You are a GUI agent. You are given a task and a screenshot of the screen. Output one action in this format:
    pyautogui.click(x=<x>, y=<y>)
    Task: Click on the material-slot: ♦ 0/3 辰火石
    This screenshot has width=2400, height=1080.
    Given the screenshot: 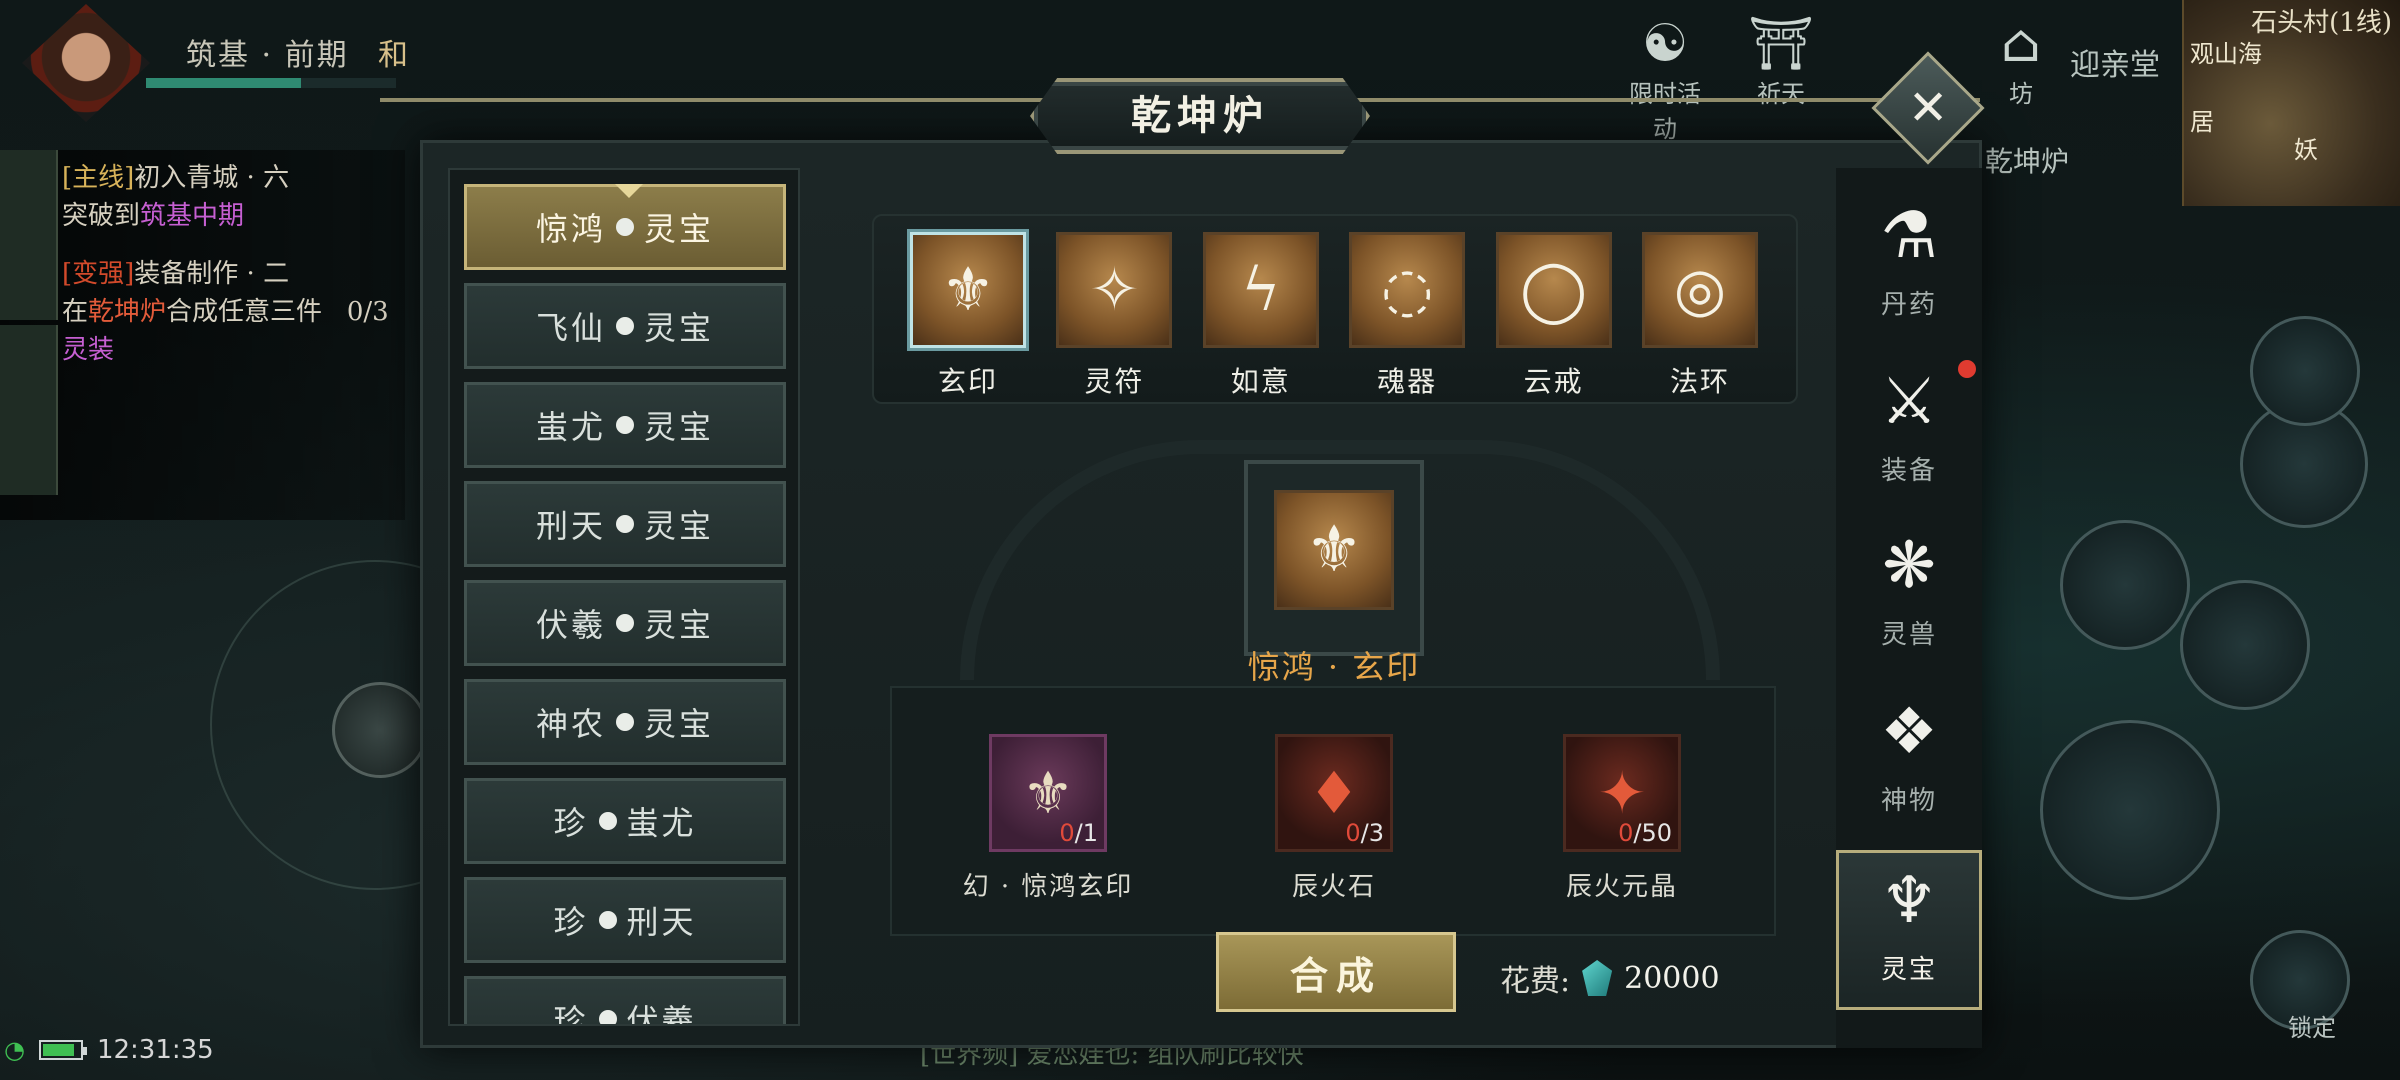 What is the action you would take?
    pyautogui.click(x=1334, y=818)
    